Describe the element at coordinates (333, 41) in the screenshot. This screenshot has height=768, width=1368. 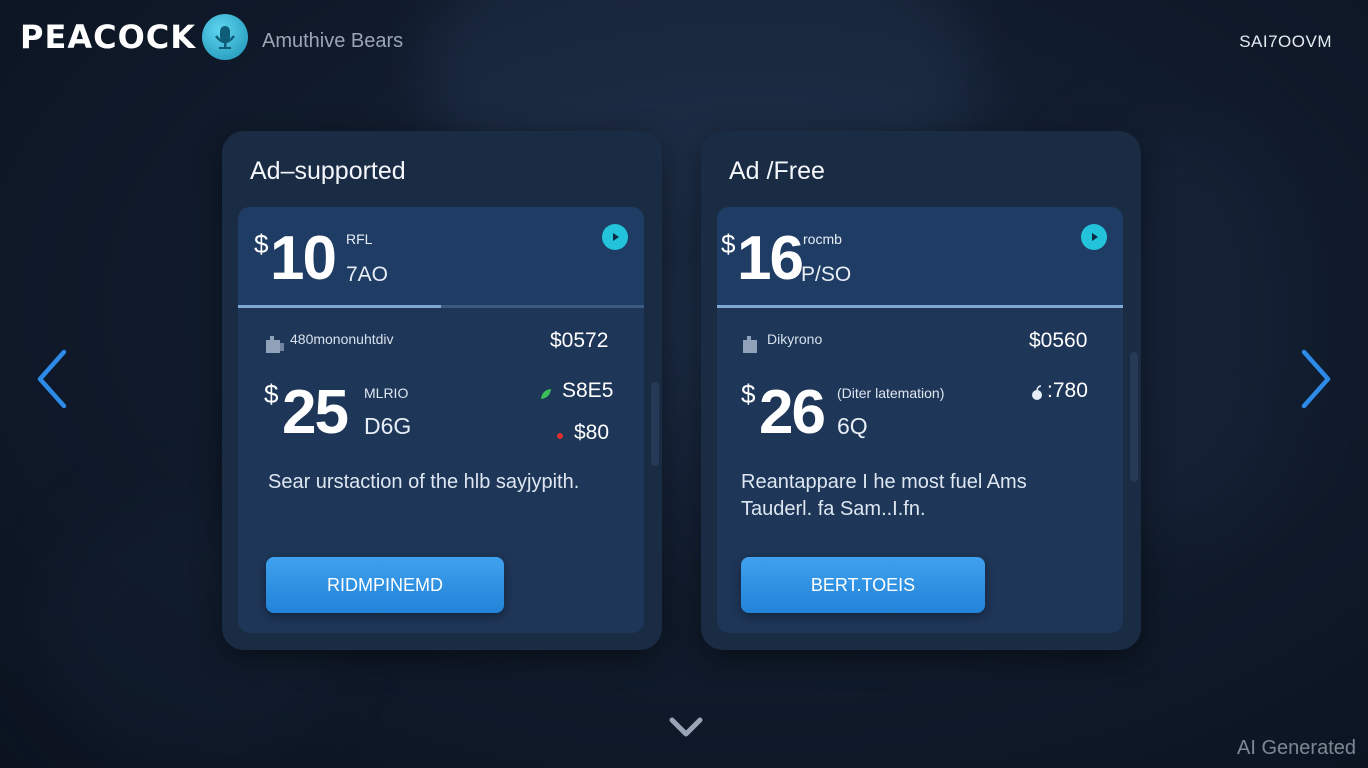
I see `tagline: Amuthive Bears` at that location.